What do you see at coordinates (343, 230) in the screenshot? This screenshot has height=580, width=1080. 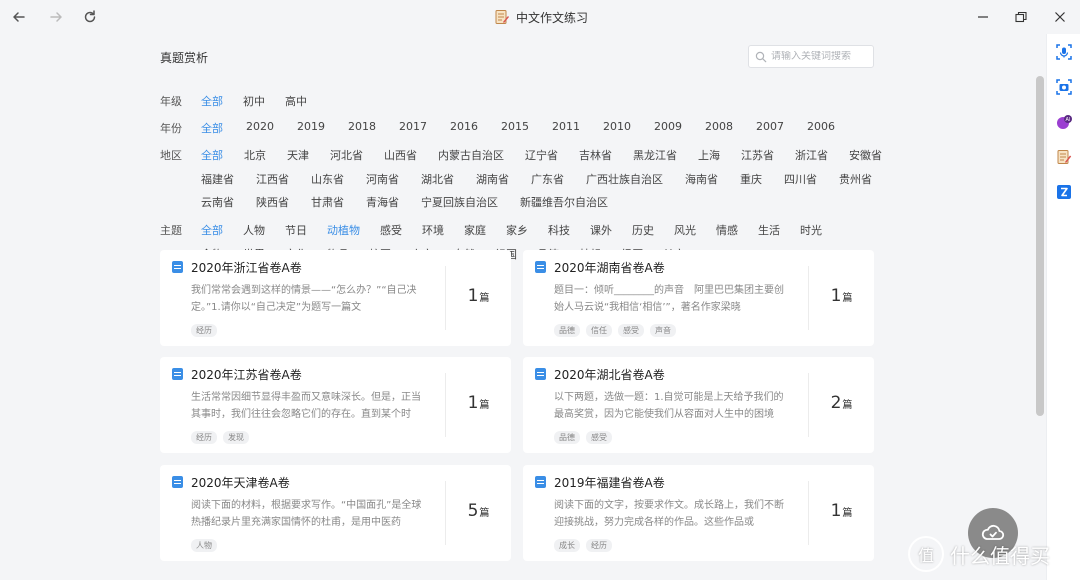 I see `filter-option: 动植物` at bounding box center [343, 230].